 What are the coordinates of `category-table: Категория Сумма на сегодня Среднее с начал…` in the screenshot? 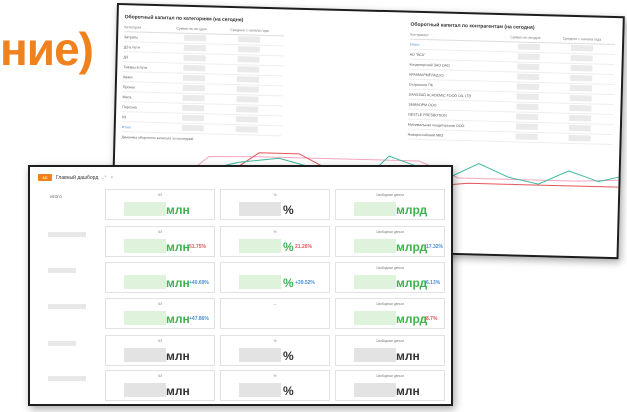 It's located at (203, 80).